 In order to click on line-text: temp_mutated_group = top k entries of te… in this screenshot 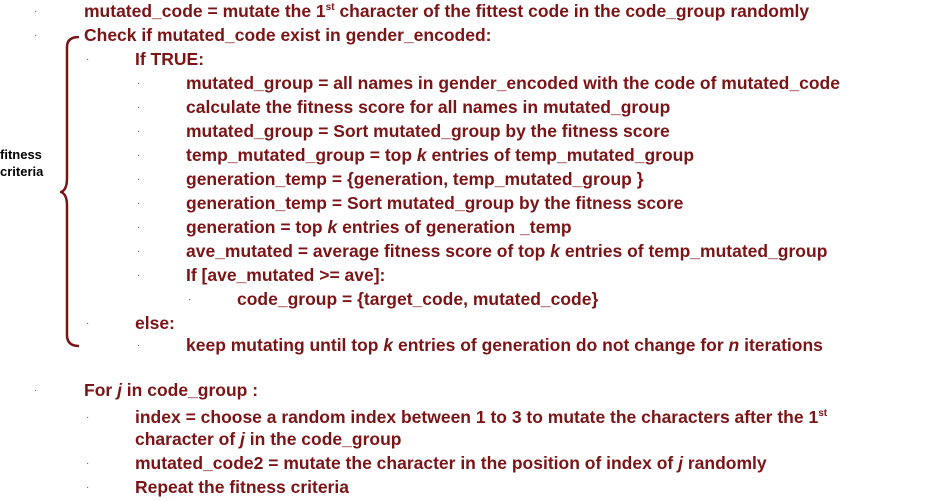, I will do `click(440, 155)`.